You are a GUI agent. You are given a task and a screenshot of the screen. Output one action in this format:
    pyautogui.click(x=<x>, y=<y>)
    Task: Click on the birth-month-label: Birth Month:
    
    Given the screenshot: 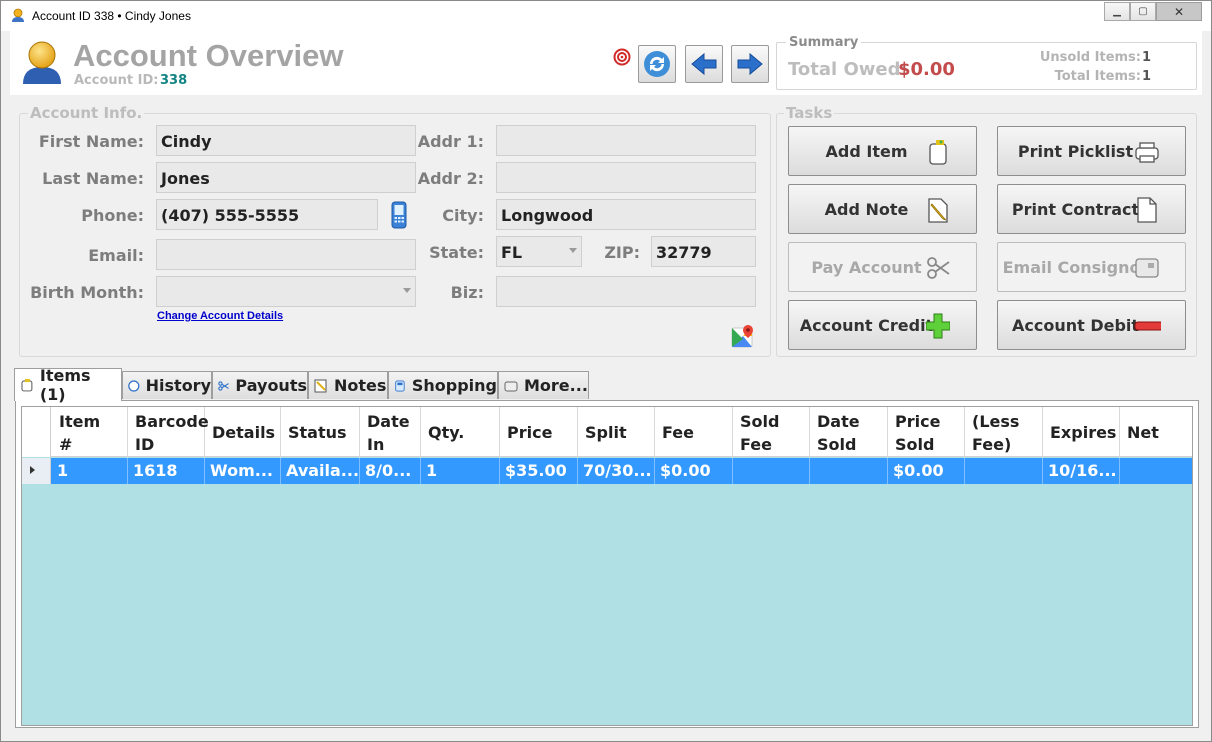 What is the action you would take?
    pyautogui.click(x=87, y=292)
    